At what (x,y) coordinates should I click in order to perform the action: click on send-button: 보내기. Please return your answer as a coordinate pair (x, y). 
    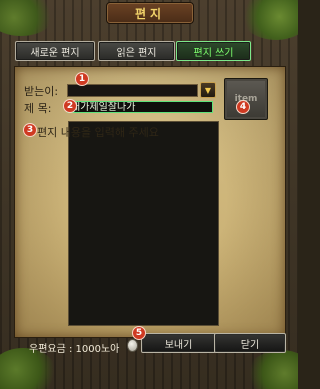
    Looking at the image, I should click on (178, 343).